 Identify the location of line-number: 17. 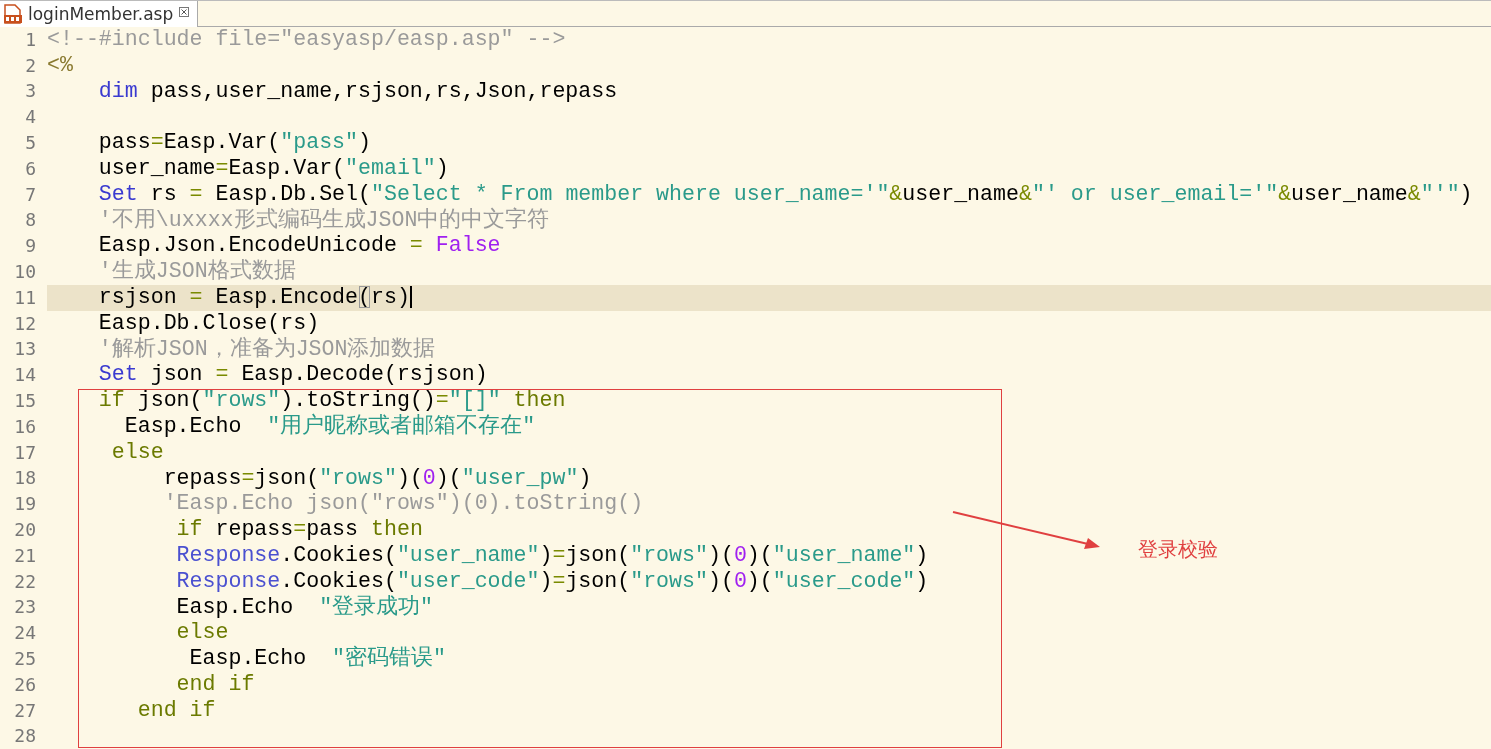
(25, 452).